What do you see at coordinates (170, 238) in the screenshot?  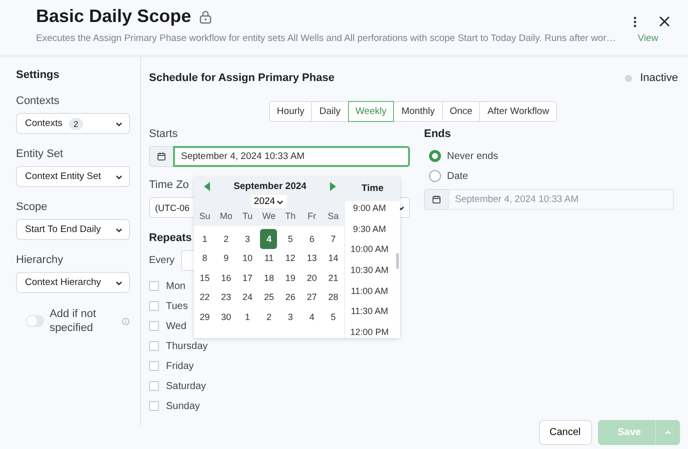 I see `repeats-label: Repeats` at bounding box center [170, 238].